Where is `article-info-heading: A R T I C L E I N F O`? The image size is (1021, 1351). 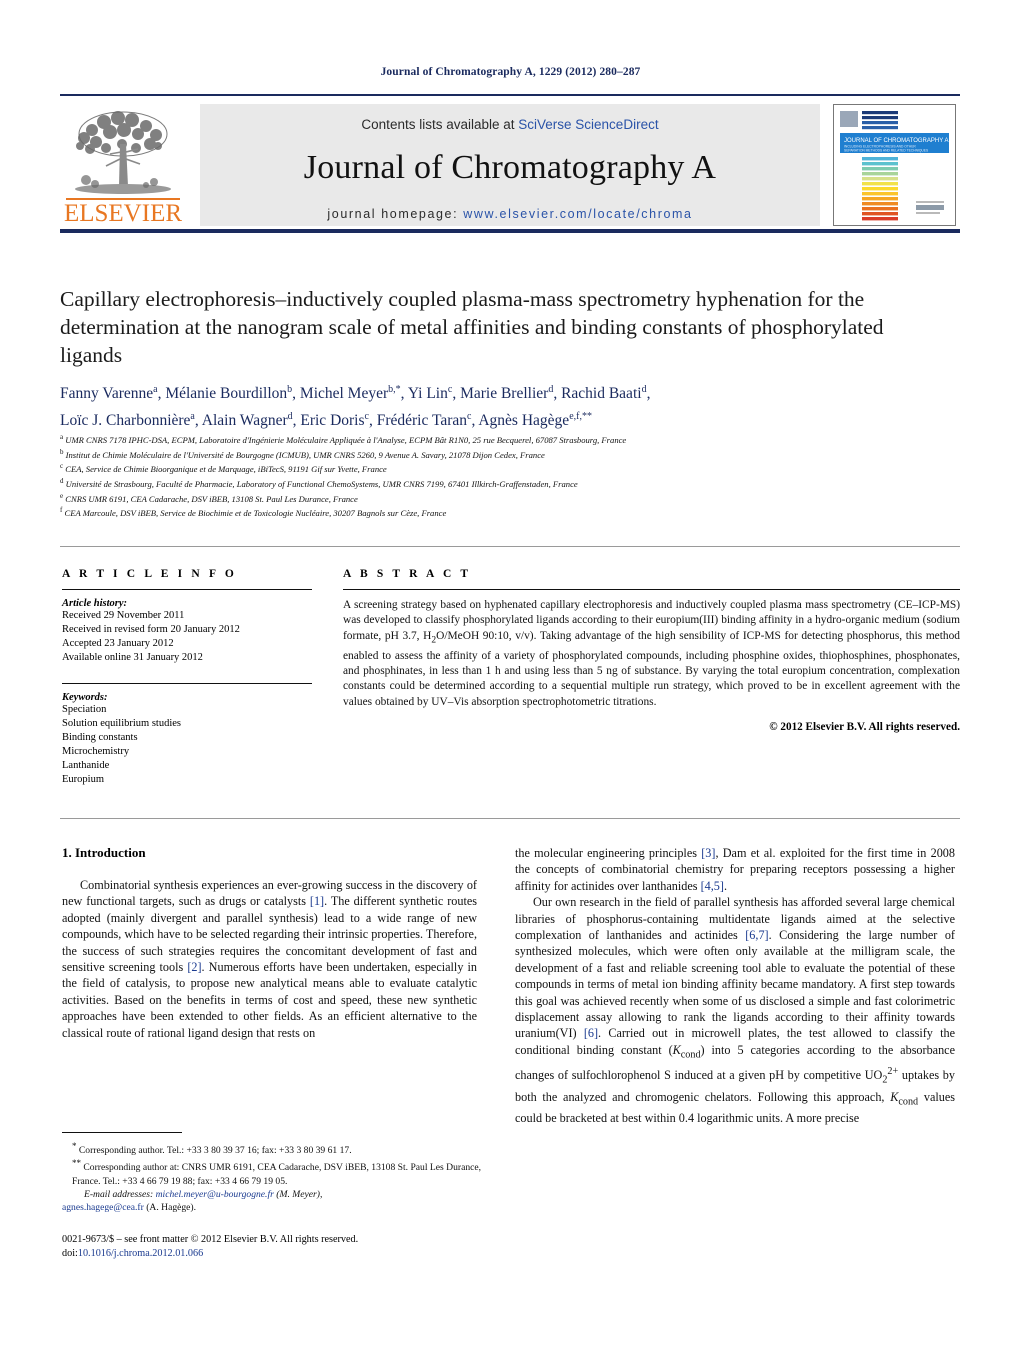 article-info-heading: A R T I C L E I N F O is located at coordinates (149, 574).